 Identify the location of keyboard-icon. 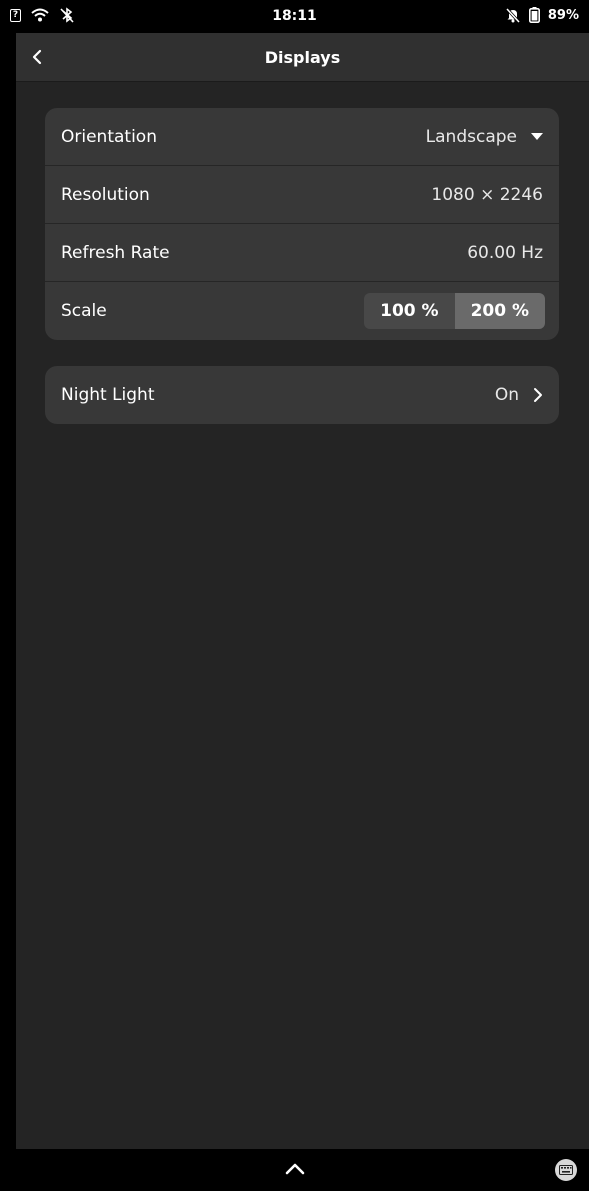
(566, 1170).